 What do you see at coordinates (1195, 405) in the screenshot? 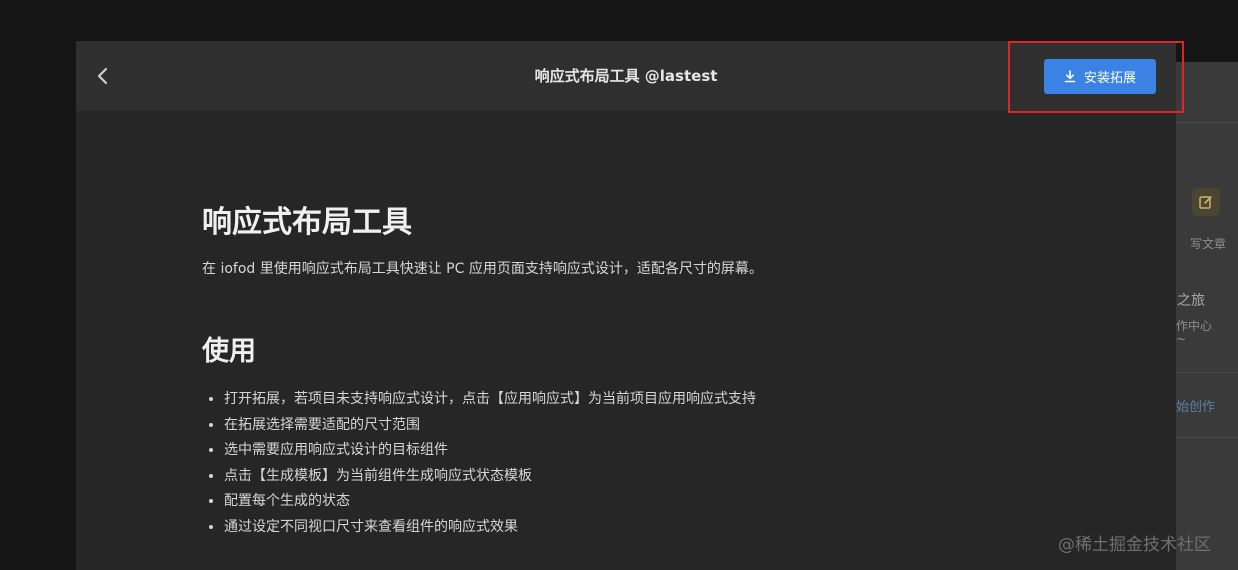
I see `start-creating-link: 始创作` at bounding box center [1195, 405].